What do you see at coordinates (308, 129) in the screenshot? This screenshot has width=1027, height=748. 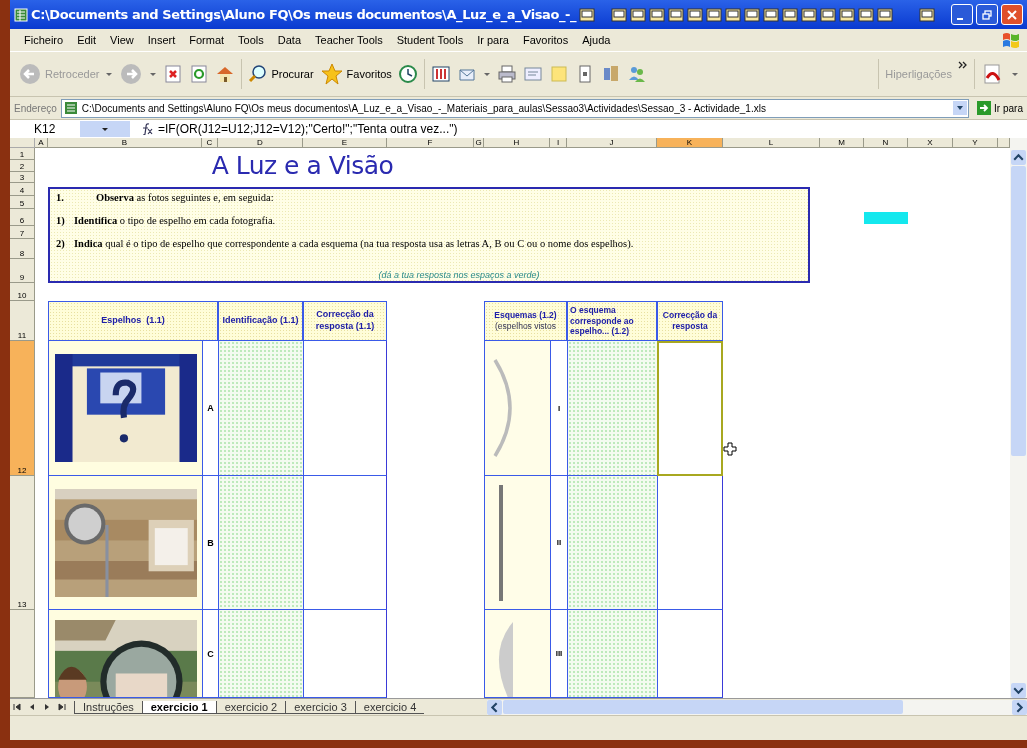 I see `formula-field: =IF(OR(J12=U12;J12=V12);"Certo!";"Tenta outra vez...")` at bounding box center [308, 129].